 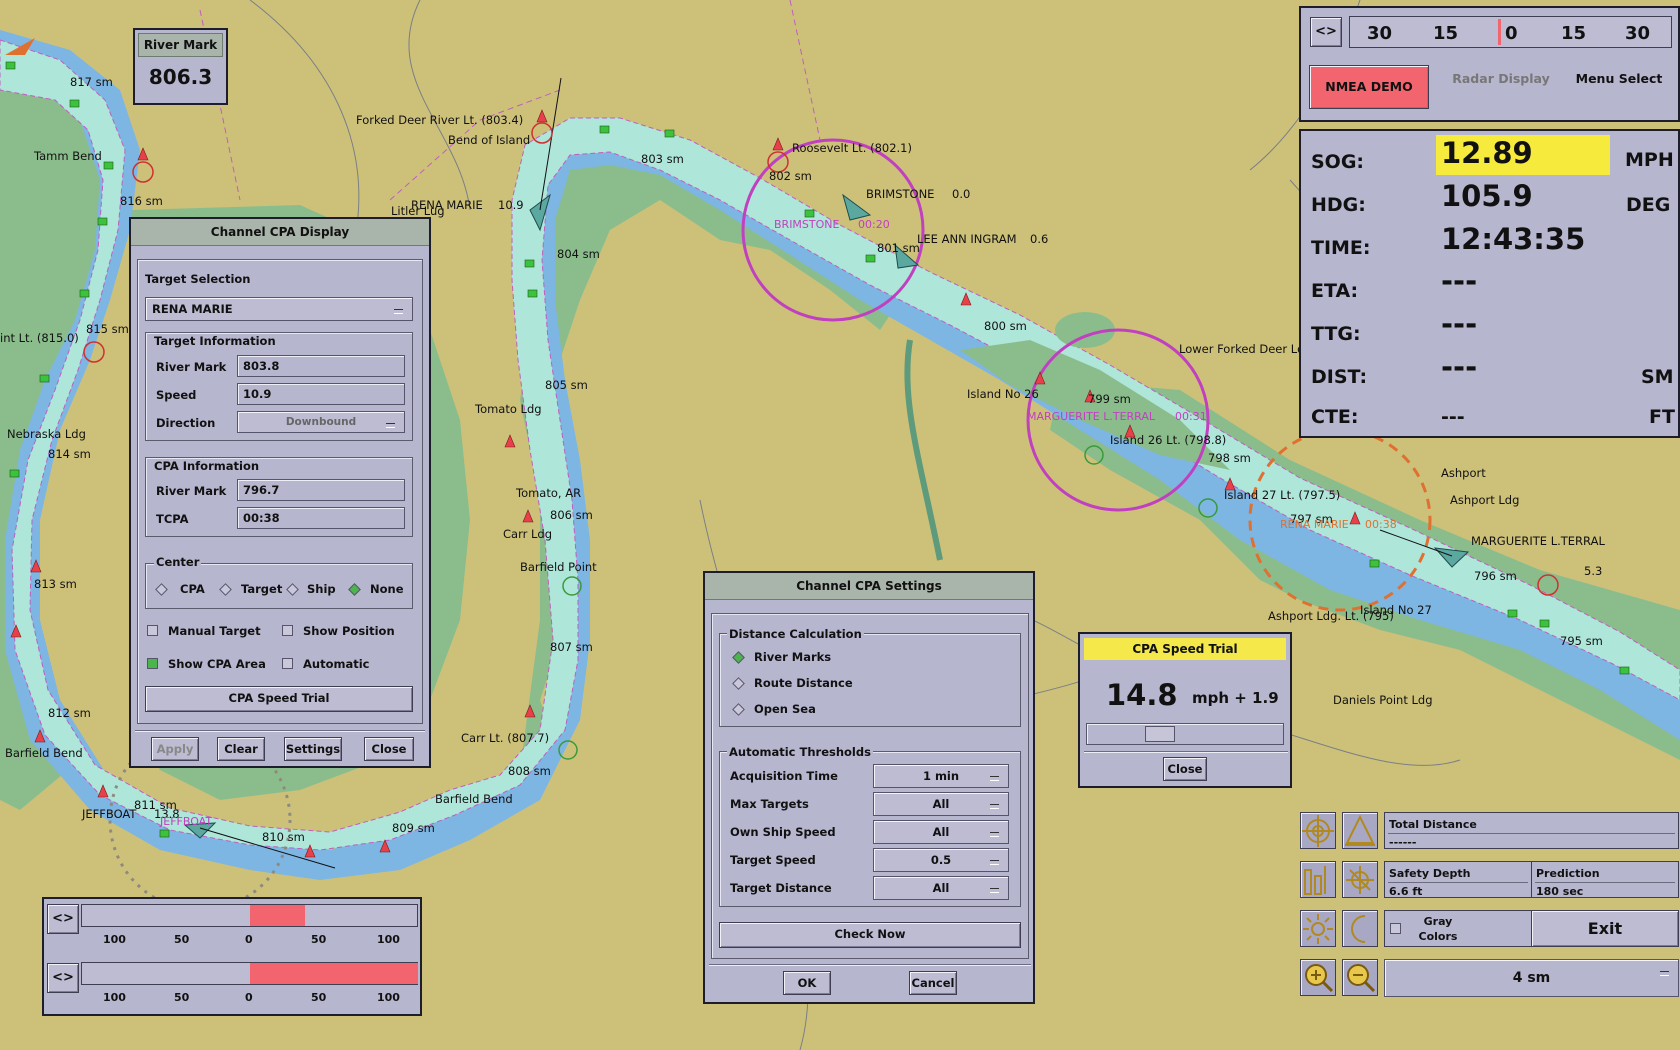 I want to click on map-label: int Lt. (815.0), so click(x=39, y=338).